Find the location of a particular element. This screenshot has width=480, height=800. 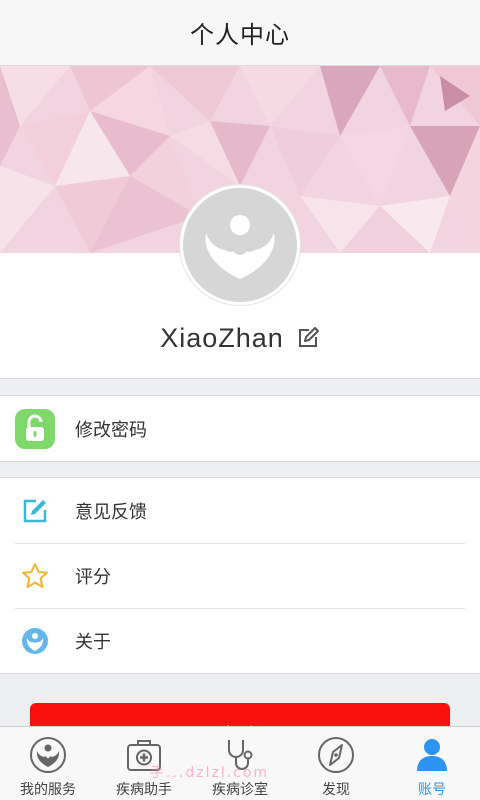

tab-label: 账号 is located at coordinates (432, 790).